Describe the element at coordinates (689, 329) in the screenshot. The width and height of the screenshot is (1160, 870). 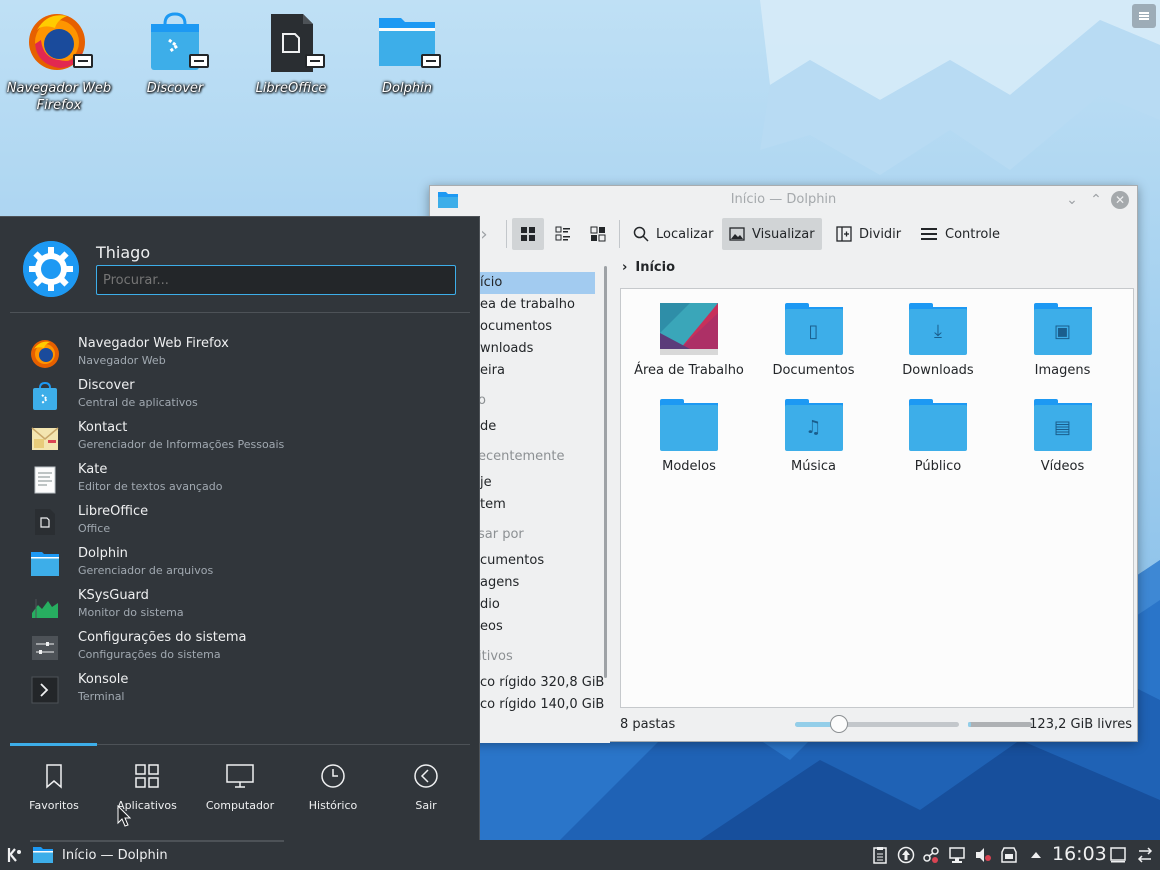
I see `desktop-folder-icon` at that location.